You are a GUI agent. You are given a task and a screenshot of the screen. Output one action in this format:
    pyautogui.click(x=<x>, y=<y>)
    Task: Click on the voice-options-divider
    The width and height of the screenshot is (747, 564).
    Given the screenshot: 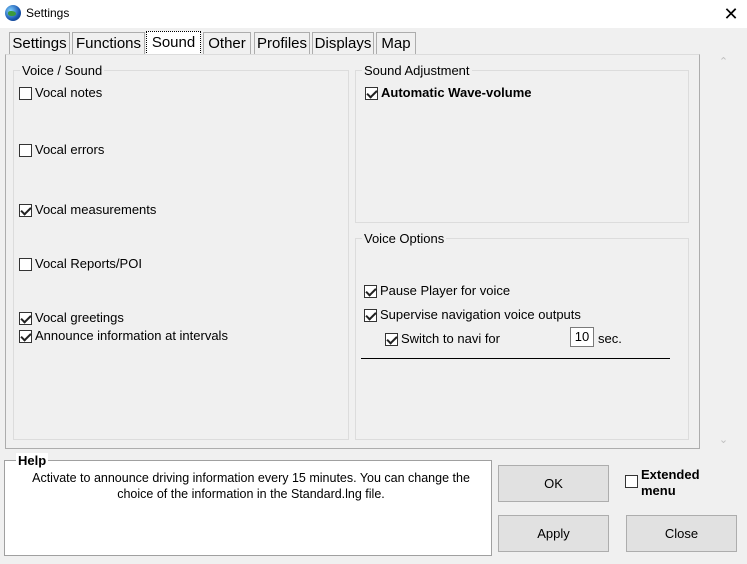 What is the action you would take?
    pyautogui.click(x=515, y=358)
    